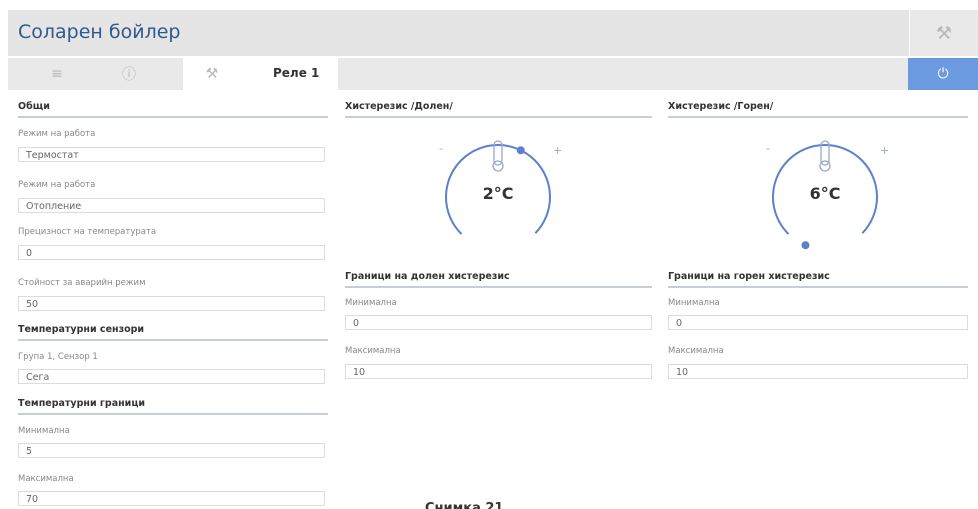 This screenshot has height=509, width=978. I want to click on section-sensors-title: Температурни сензори, so click(173, 332).